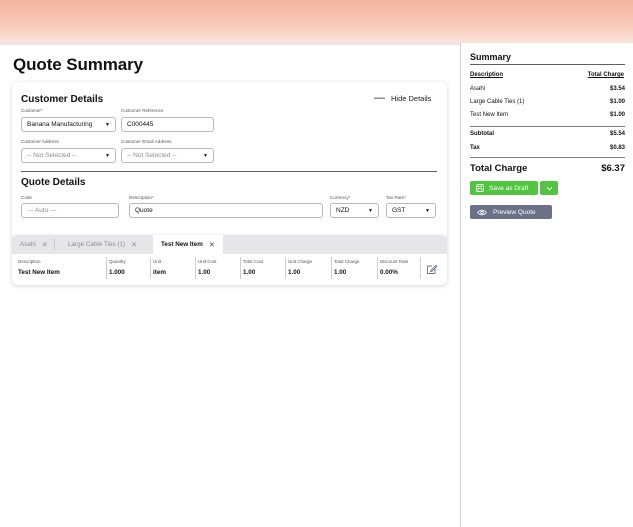  What do you see at coordinates (37, 244) in the screenshot?
I see `tab-asahi: Asahi ✕` at bounding box center [37, 244].